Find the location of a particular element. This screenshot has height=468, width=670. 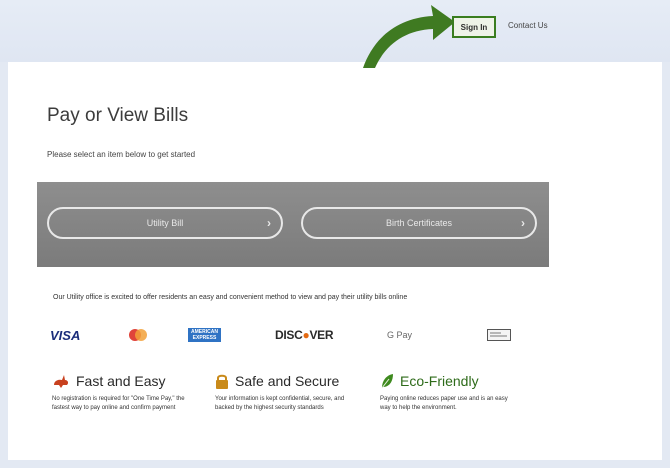

feature-title-safe-secure: Safe and Secure is located at coordinates (287, 381).